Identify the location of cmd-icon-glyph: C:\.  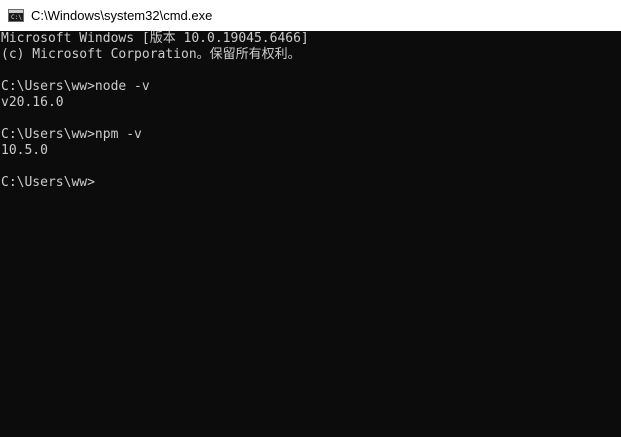
(16, 17).